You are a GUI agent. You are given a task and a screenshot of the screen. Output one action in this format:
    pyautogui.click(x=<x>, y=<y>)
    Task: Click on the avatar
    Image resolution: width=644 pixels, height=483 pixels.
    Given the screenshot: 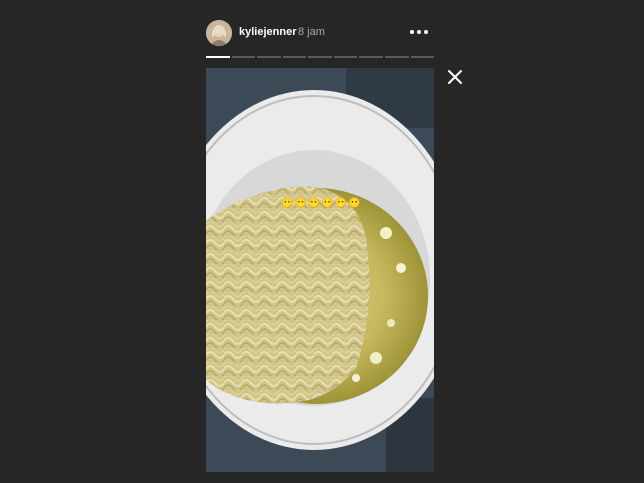 What is the action you would take?
    pyautogui.click(x=219, y=33)
    